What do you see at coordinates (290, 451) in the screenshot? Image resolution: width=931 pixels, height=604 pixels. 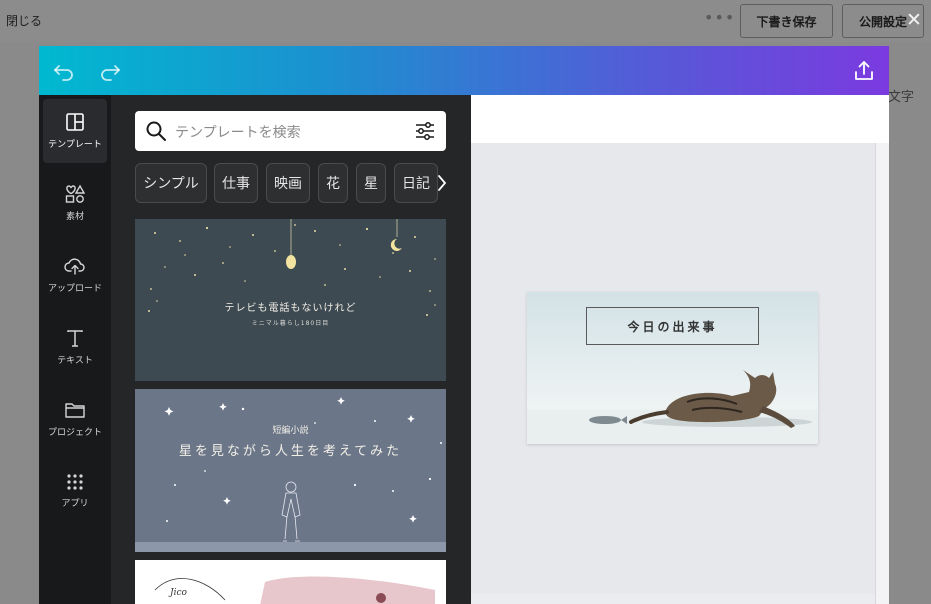 I see `template-title: 星を見ながら人生を考えてみた` at bounding box center [290, 451].